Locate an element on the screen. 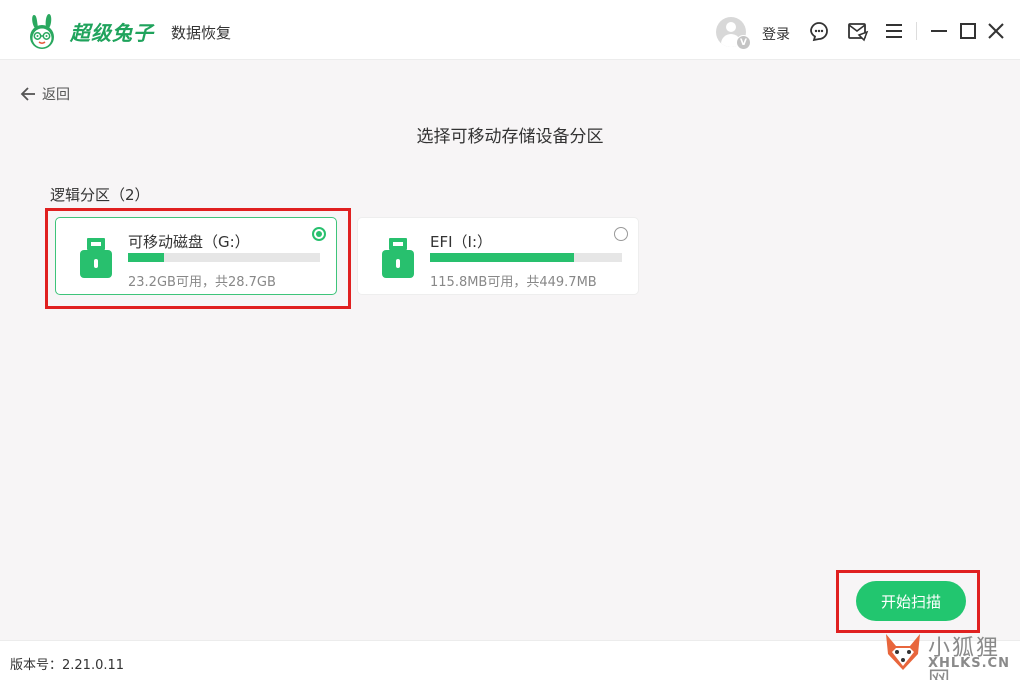  partition-name: 可移动磁盘（G:） is located at coordinates (189, 242).